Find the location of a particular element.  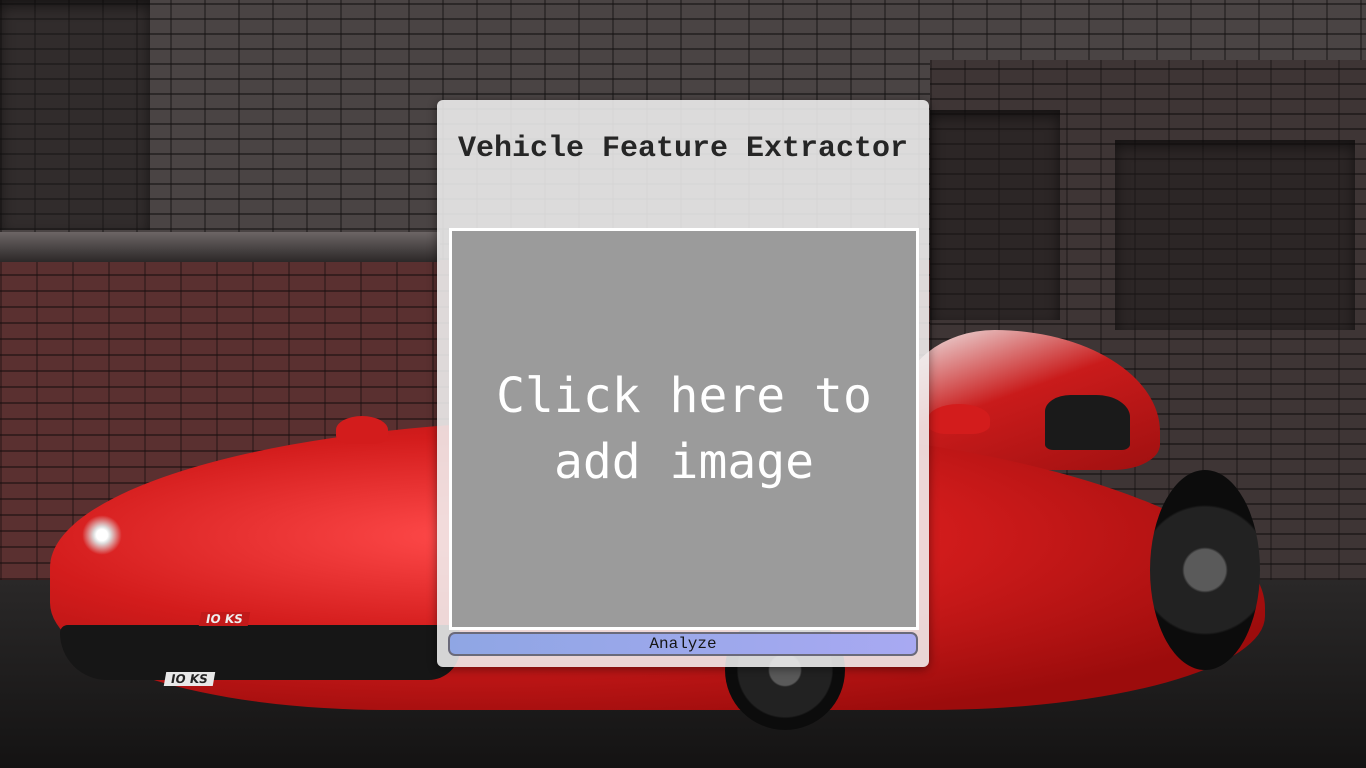

analyze-button: Analyze is located at coordinates (683, 644).